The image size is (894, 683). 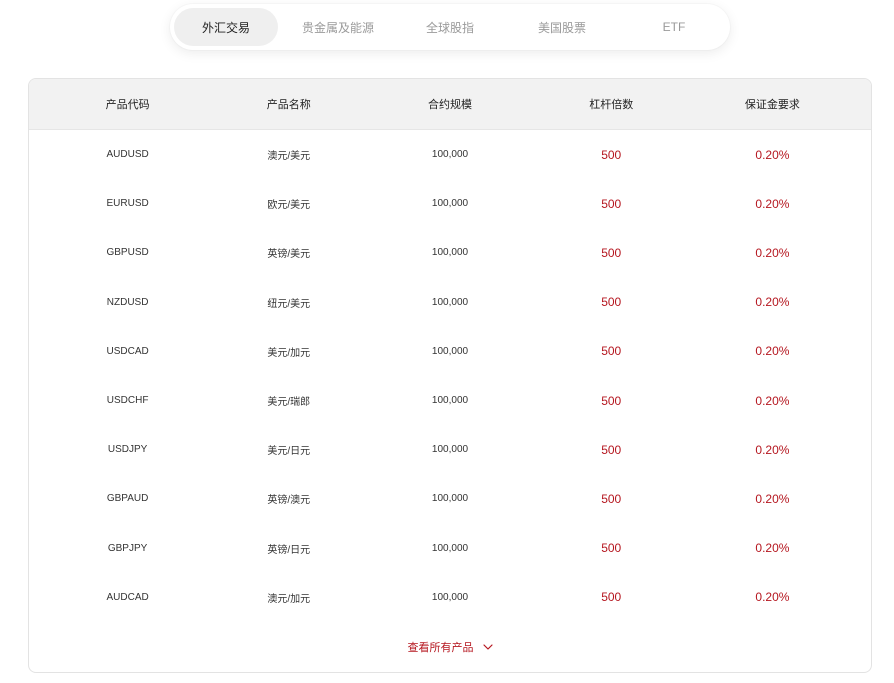 What do you see at coordinates (127, 401) in the screenshot?
I see `product-code: USDCHF` at bounding box center [127, 401].